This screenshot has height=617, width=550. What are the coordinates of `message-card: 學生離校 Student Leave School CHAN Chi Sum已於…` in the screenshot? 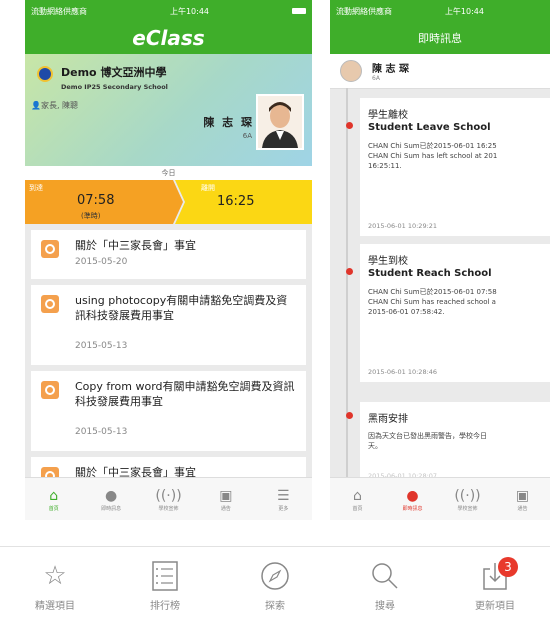 It's located at (448, 167).